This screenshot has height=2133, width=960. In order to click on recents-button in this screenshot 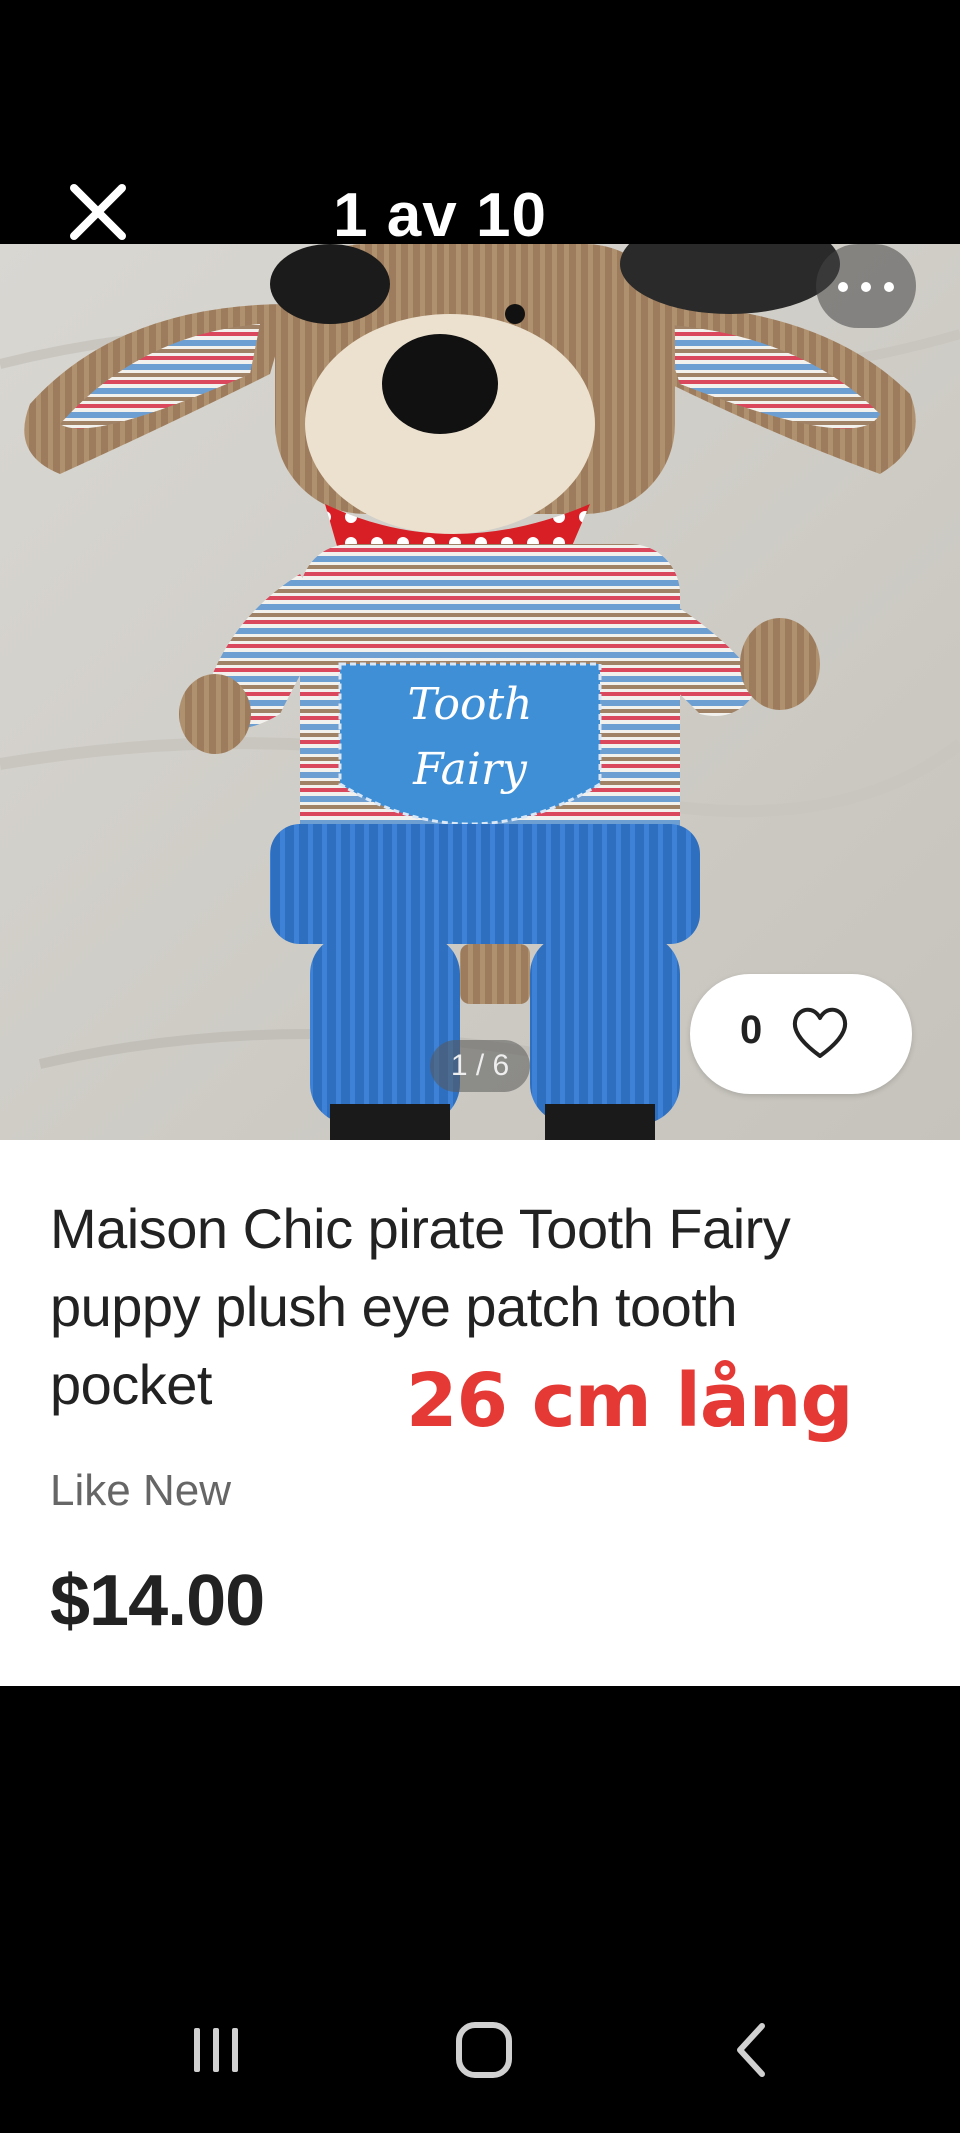, I will do `click(216, 2050)`.